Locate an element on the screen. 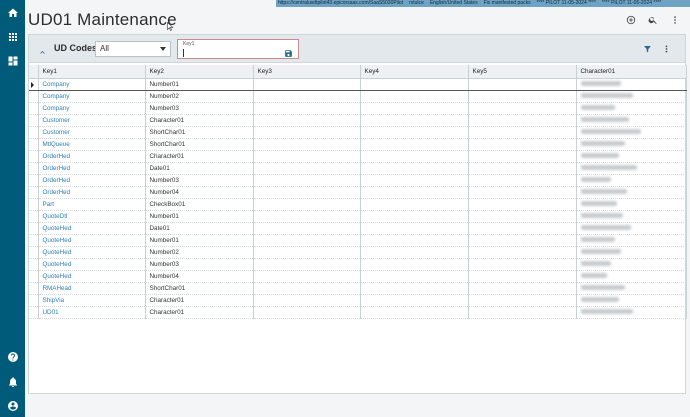  table-row: QuoteHed Number03 is located at coordinates (358, 264).